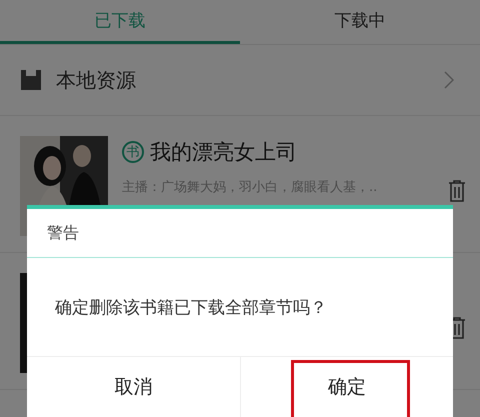  Describe the element at coordinates (240, 233) in the screenshot. I see `dialog-title: 警告` at that location.